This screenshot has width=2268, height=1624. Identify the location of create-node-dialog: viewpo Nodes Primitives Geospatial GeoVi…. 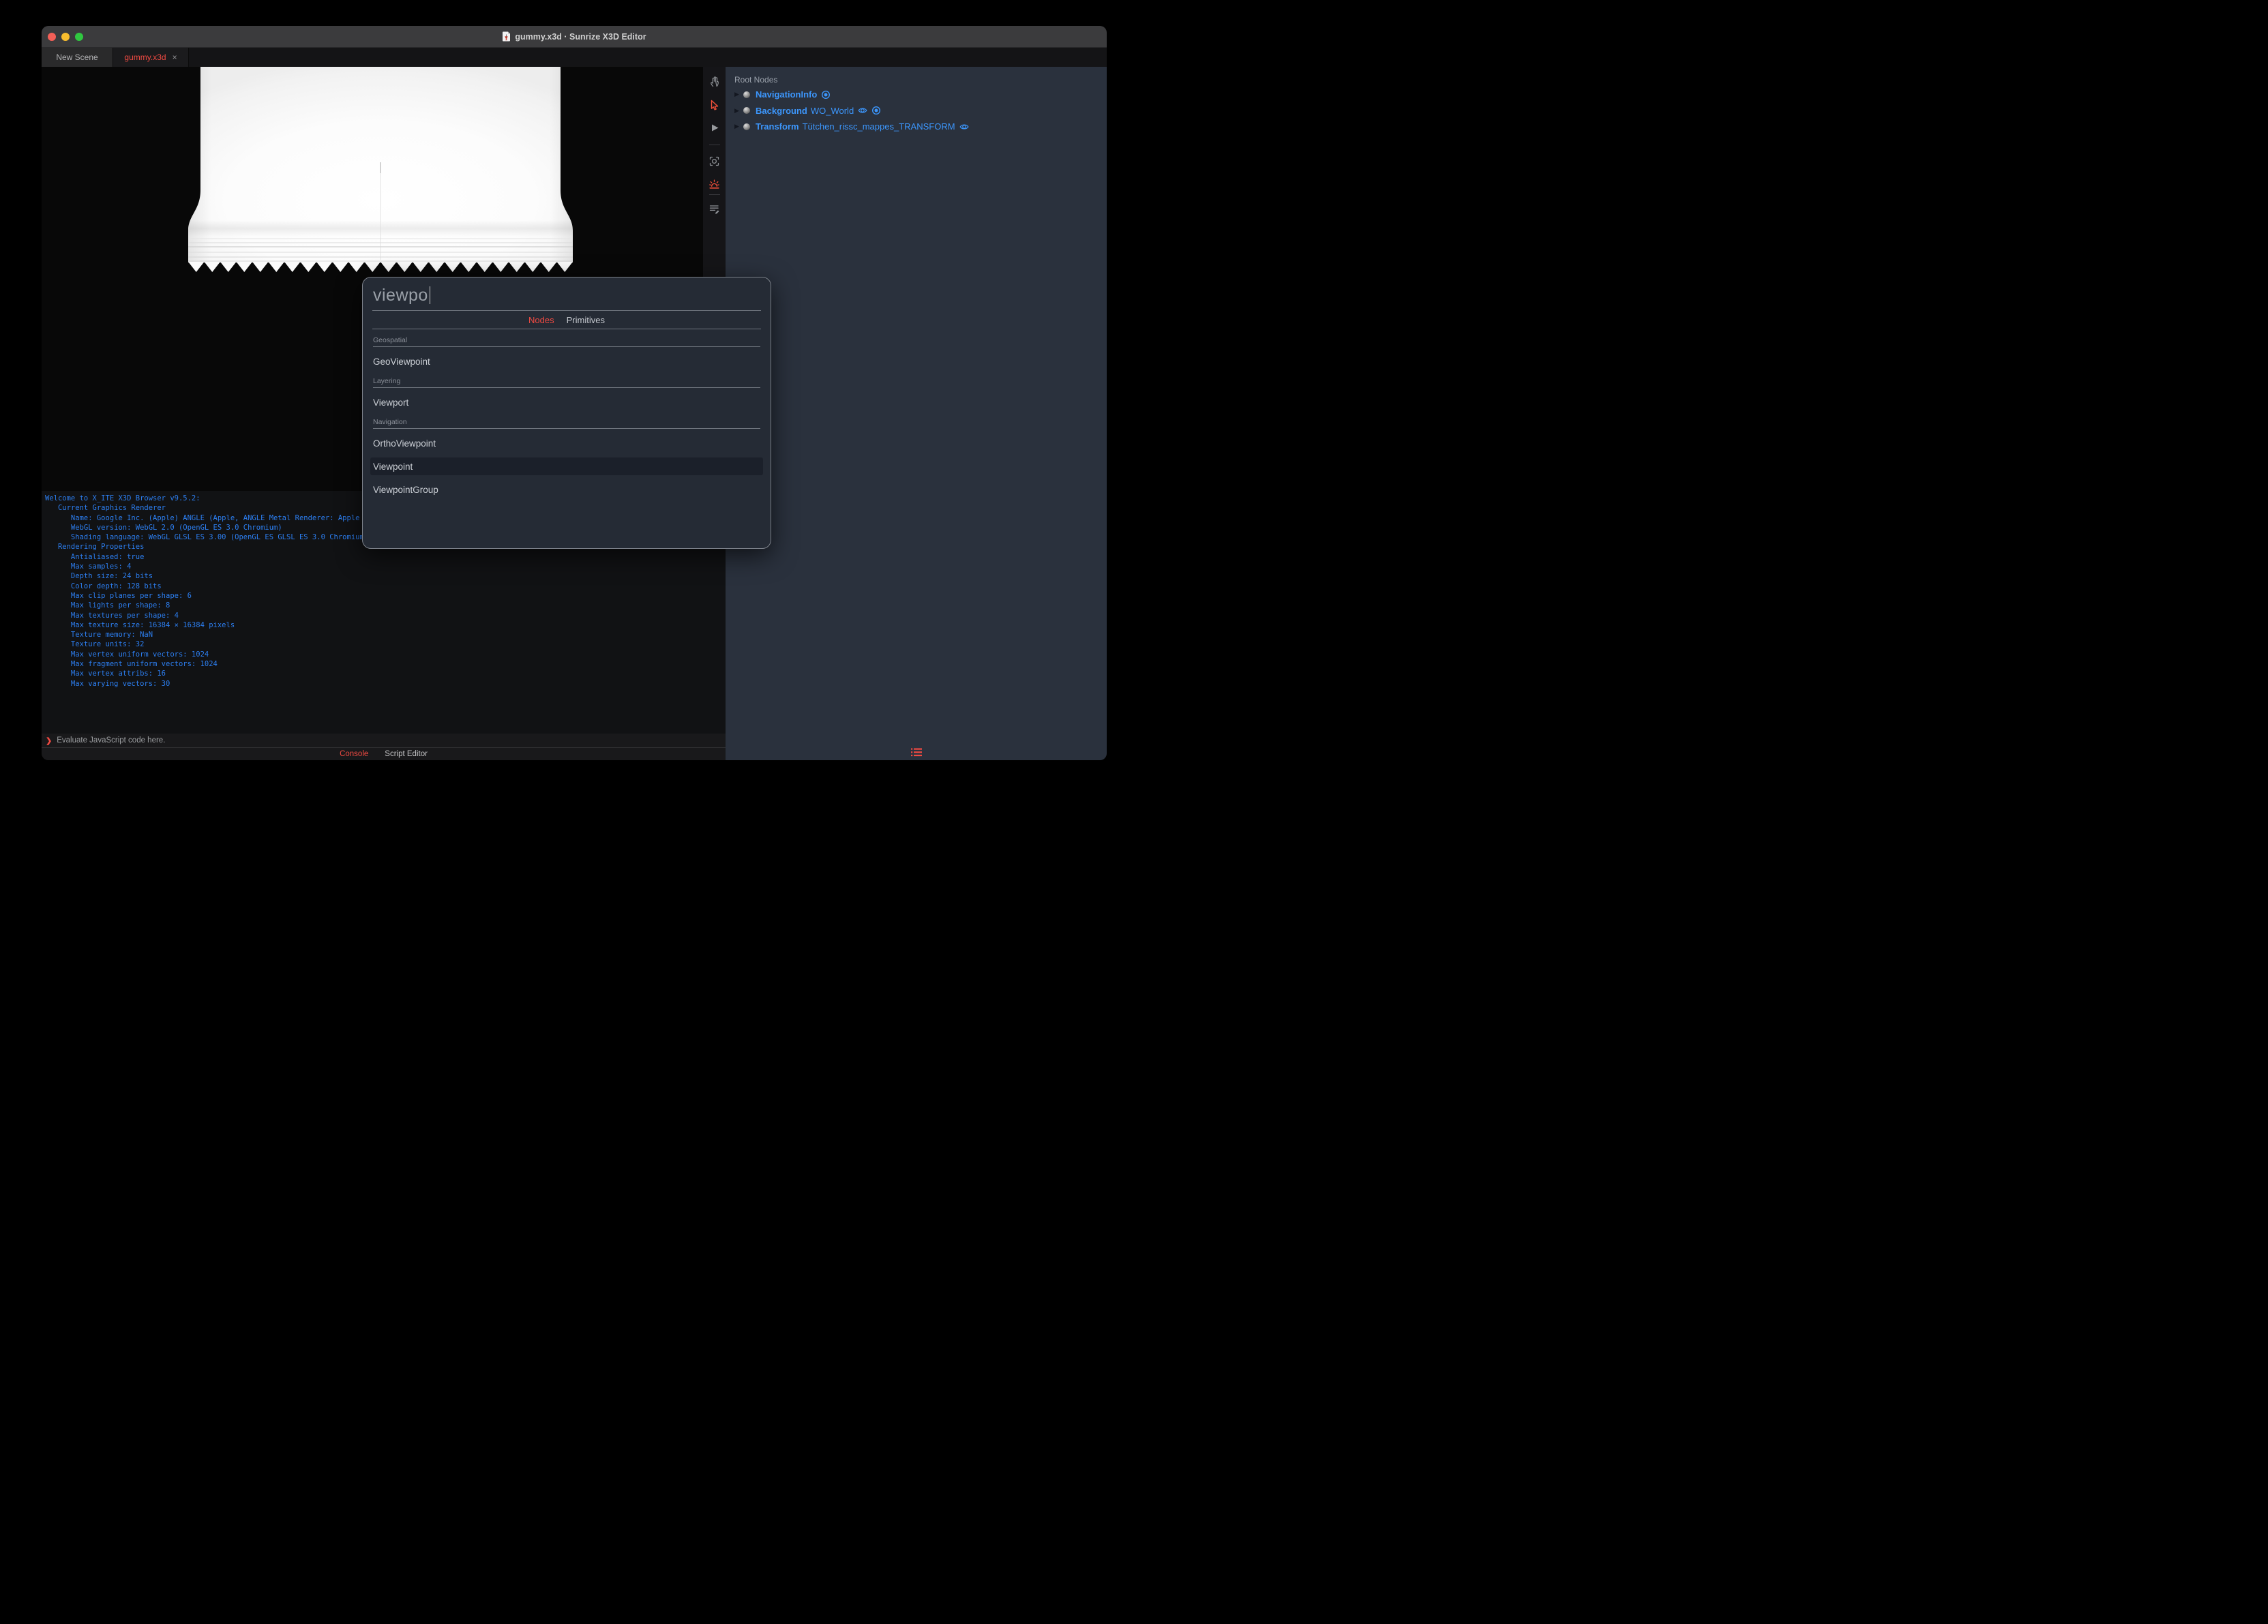
(566, 413).